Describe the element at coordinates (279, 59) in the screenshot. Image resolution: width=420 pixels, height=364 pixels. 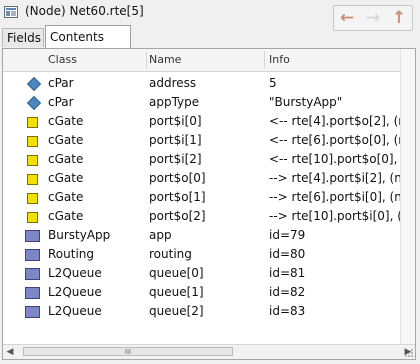
I see `column-header-info: Info` at that location.